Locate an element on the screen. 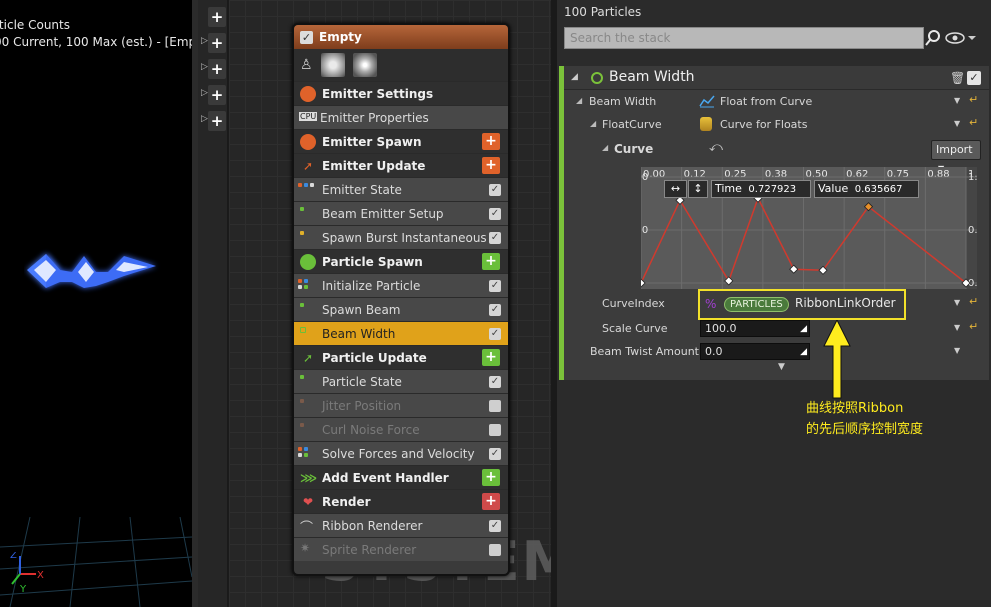 The width and height of the screenshot is (991, 607). emitter-header: ✓ Empty is located at coordinates (401, 37).